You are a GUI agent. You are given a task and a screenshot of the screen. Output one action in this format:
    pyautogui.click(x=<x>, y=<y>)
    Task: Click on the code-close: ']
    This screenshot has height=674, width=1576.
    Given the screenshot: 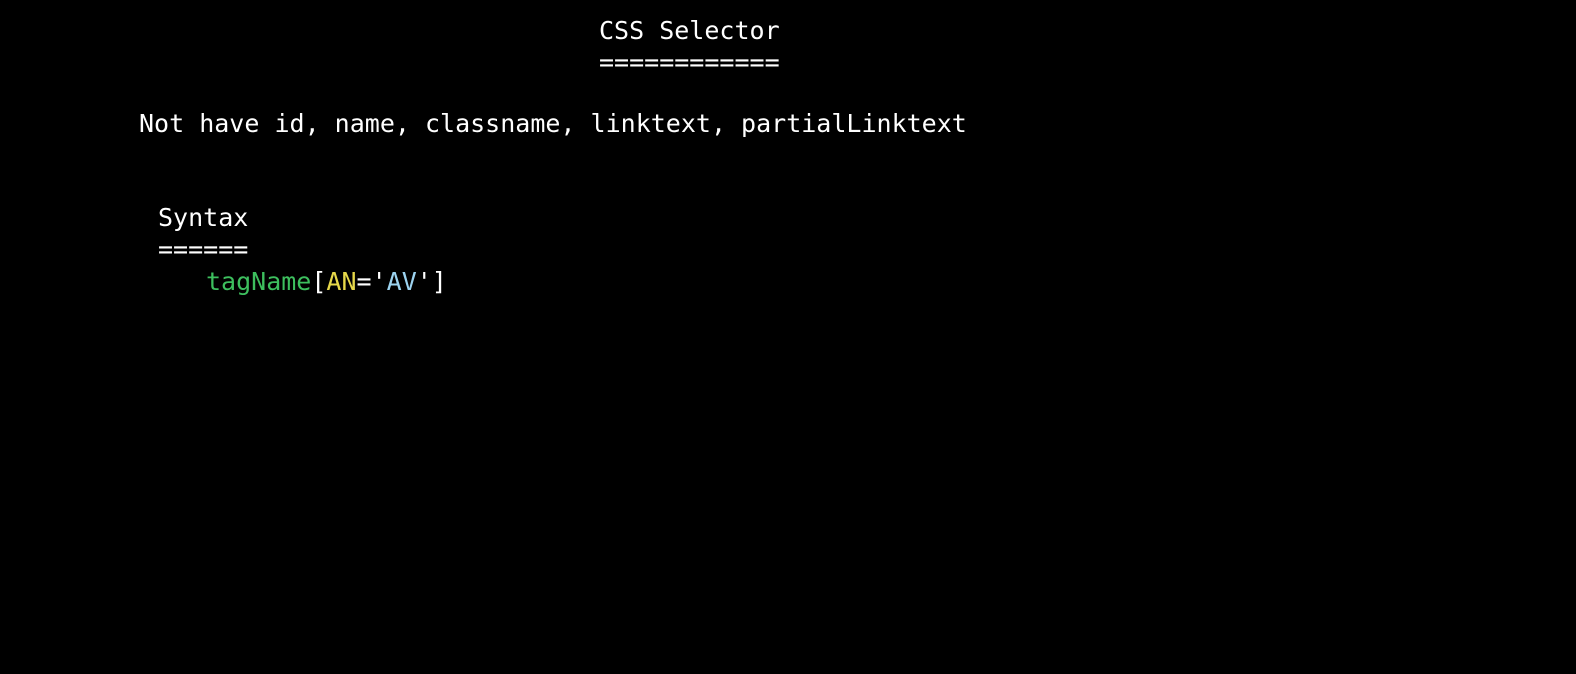 What is the action you would take?
    pyautogui.click(x=431, y=281)
    